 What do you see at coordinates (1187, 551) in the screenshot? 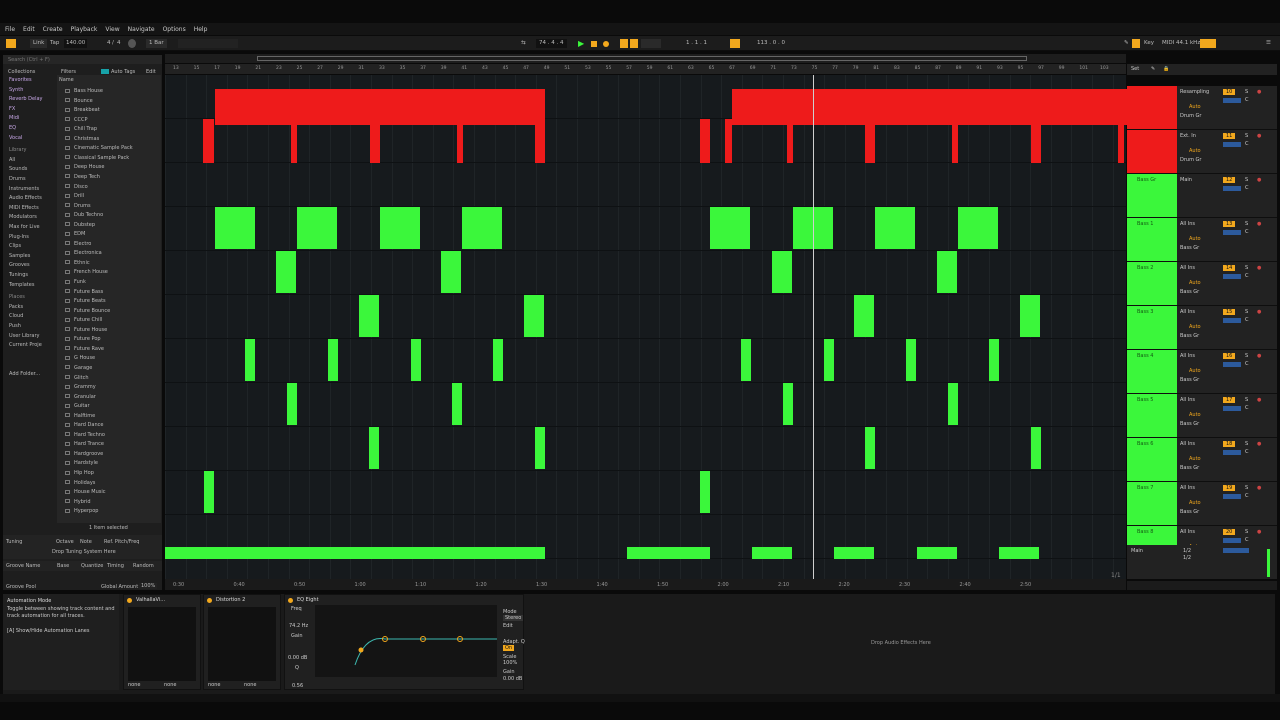
I see `main-out-1: 1/2` at bounding box center [1187, 551].